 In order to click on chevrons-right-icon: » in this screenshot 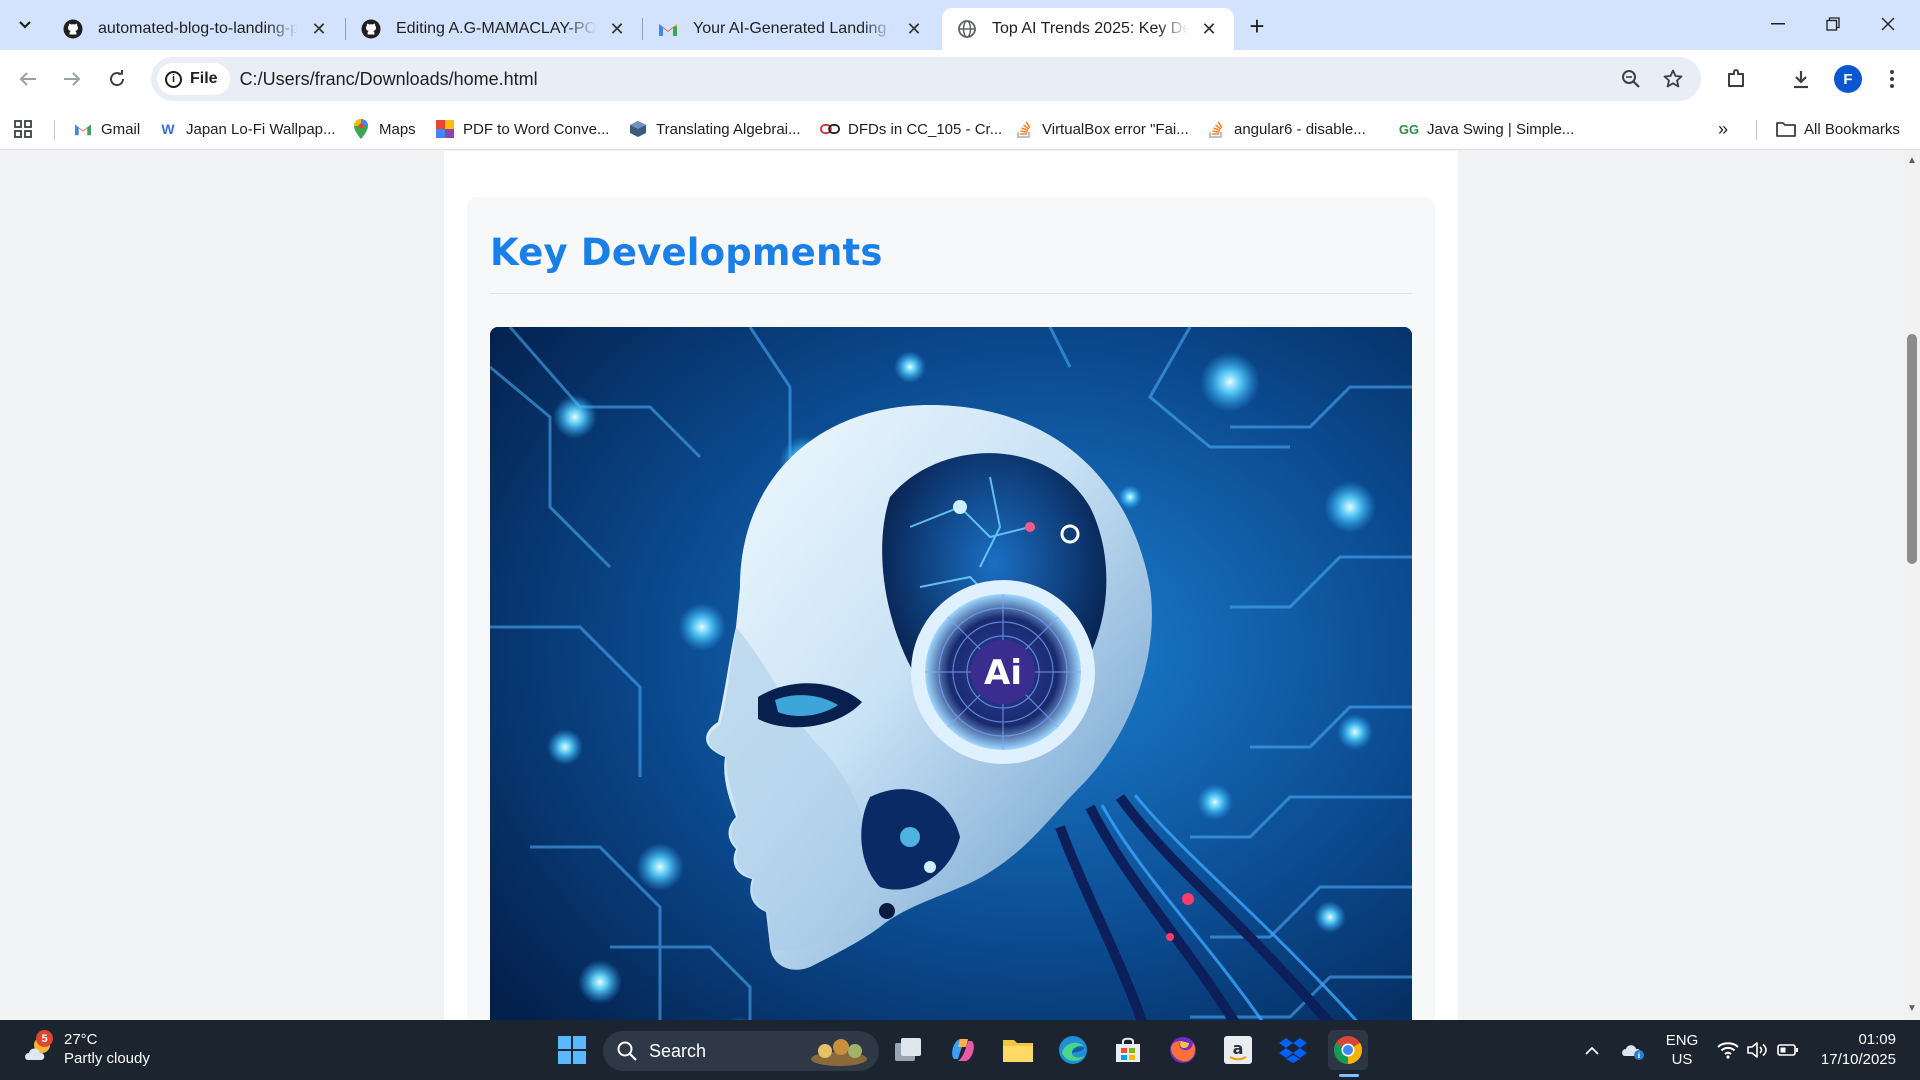, I will do `click(1723, 128)`.